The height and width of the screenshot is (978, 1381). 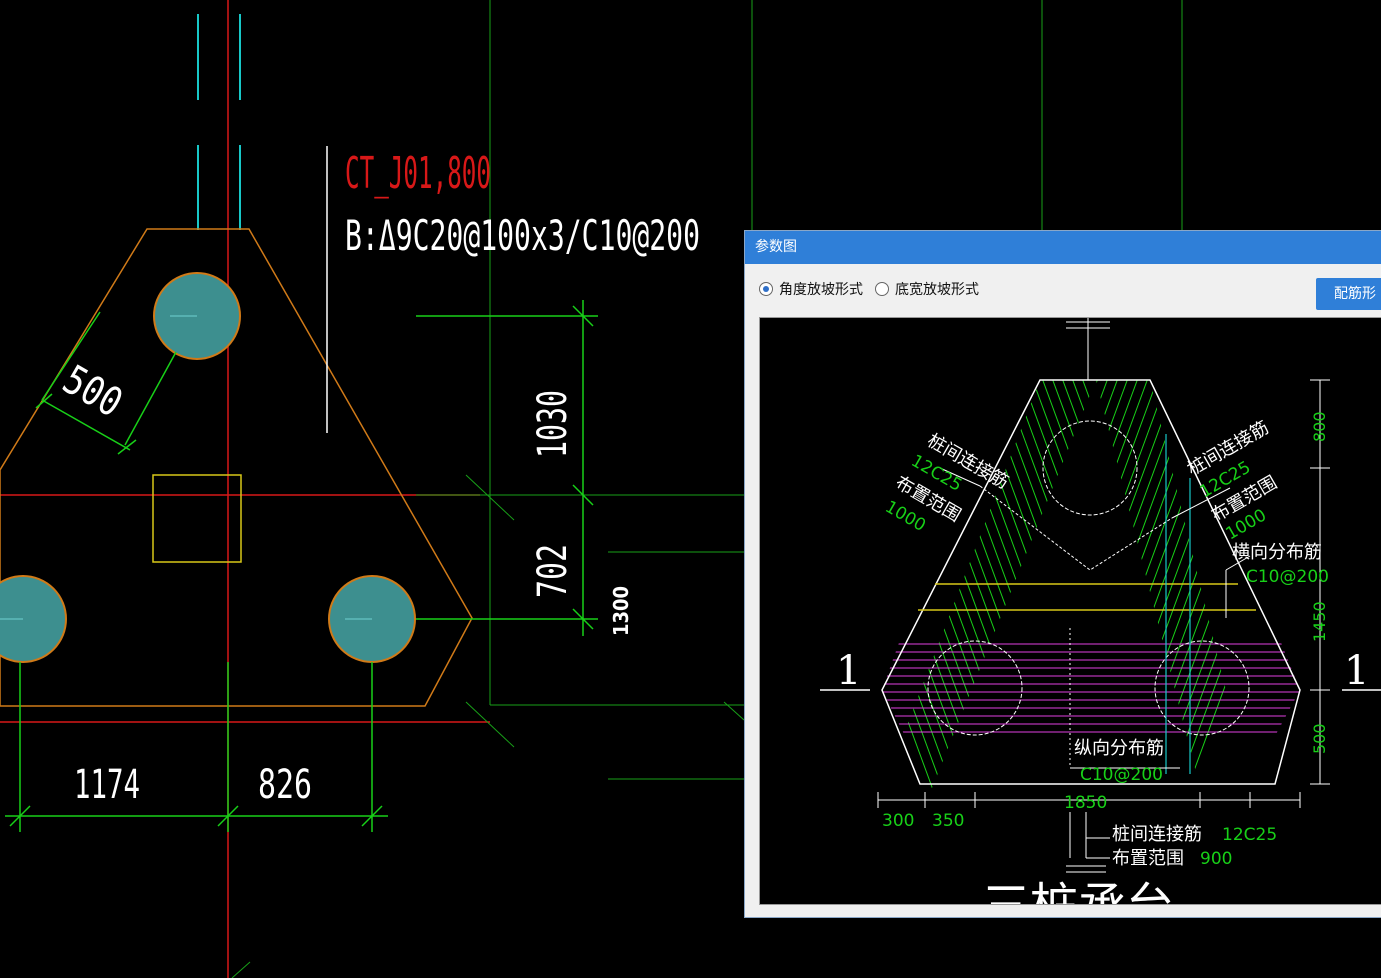 What do you see at coordinates (1249, 835) in the screenshot?
I see `bottom-link-rebar-value: 12C25` at bounding box center [1249, 835].